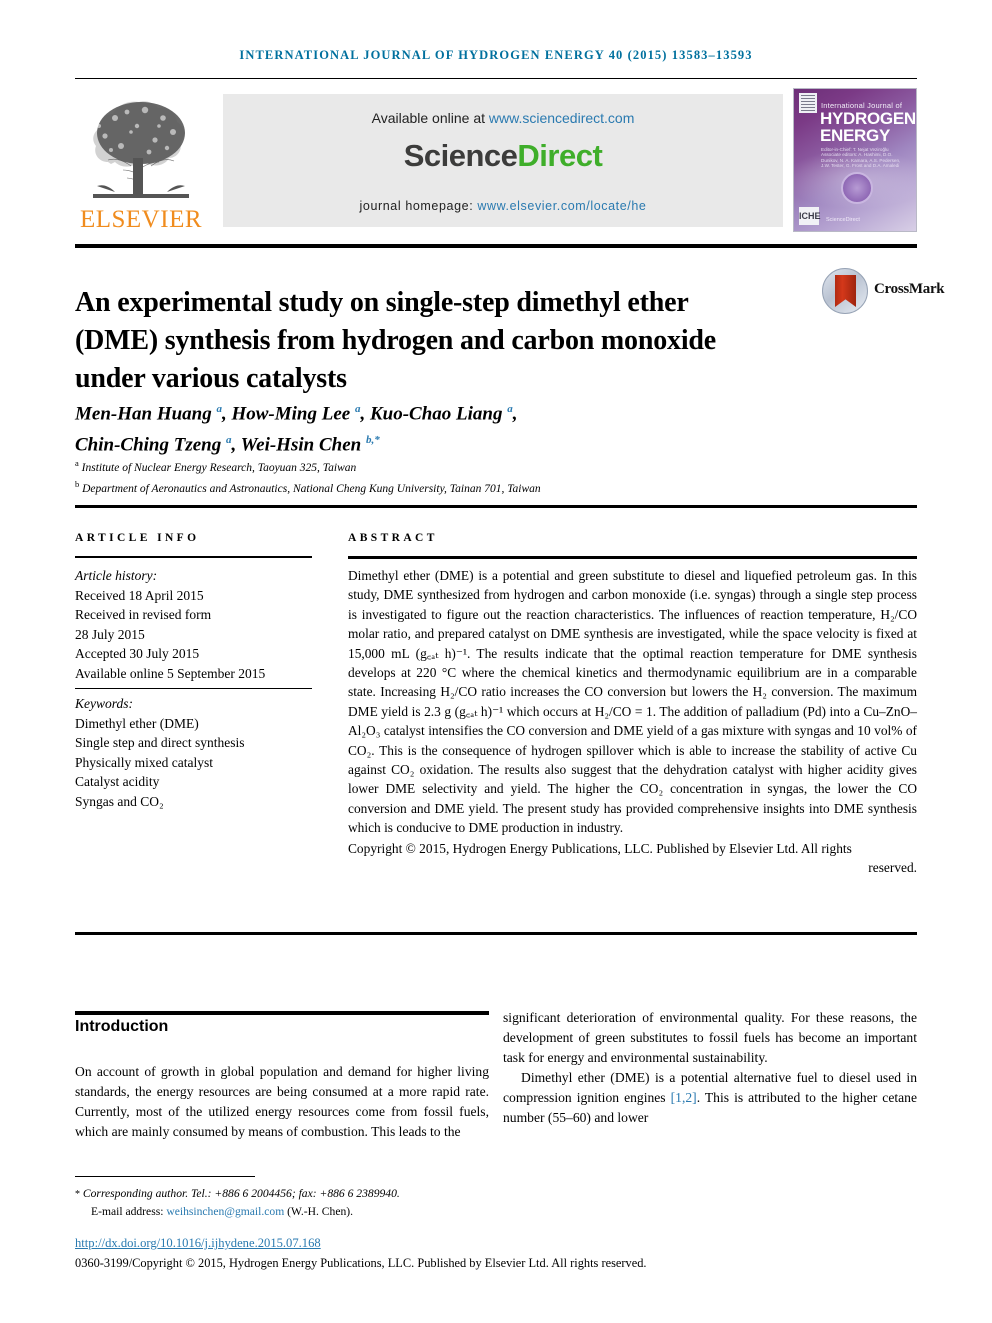 The width and height of the screenshot is (992, 1323). I want to click on crossmark-book-icon, so click(845, 291).